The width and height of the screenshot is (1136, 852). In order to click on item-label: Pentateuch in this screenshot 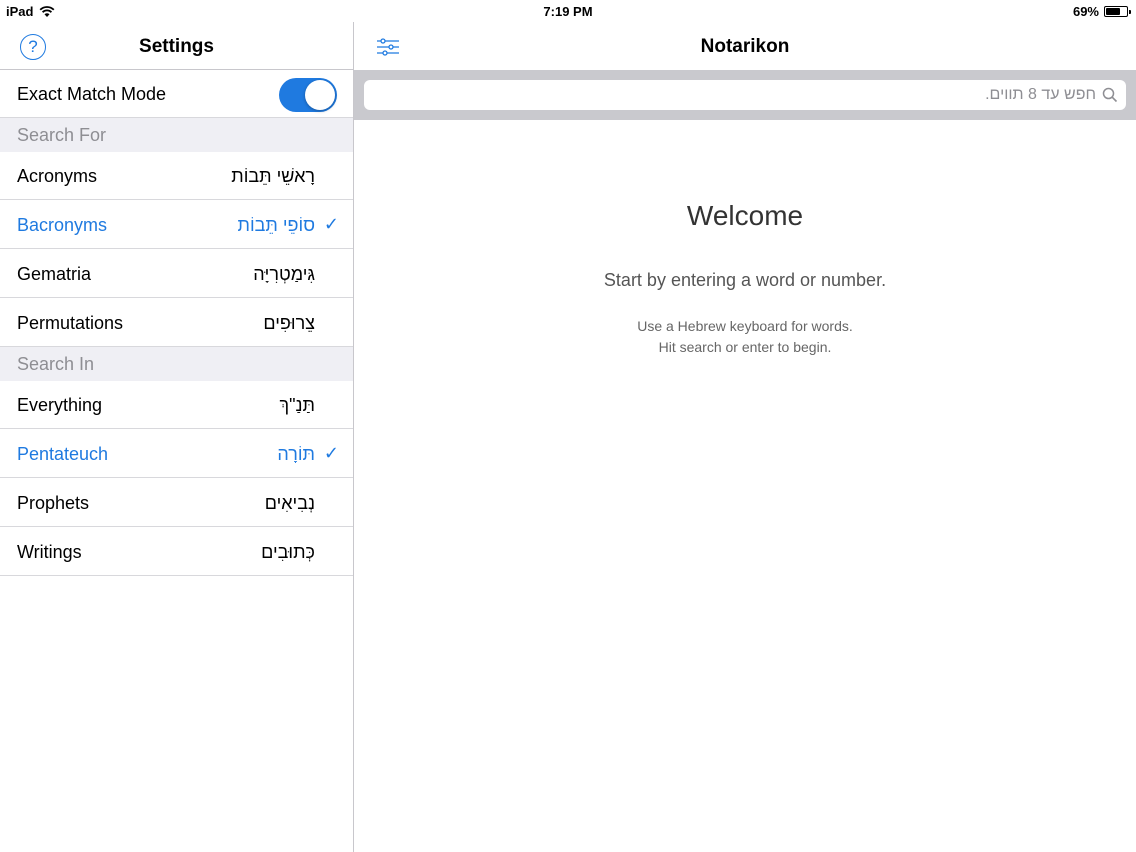, I will do `click(63, 454)`.